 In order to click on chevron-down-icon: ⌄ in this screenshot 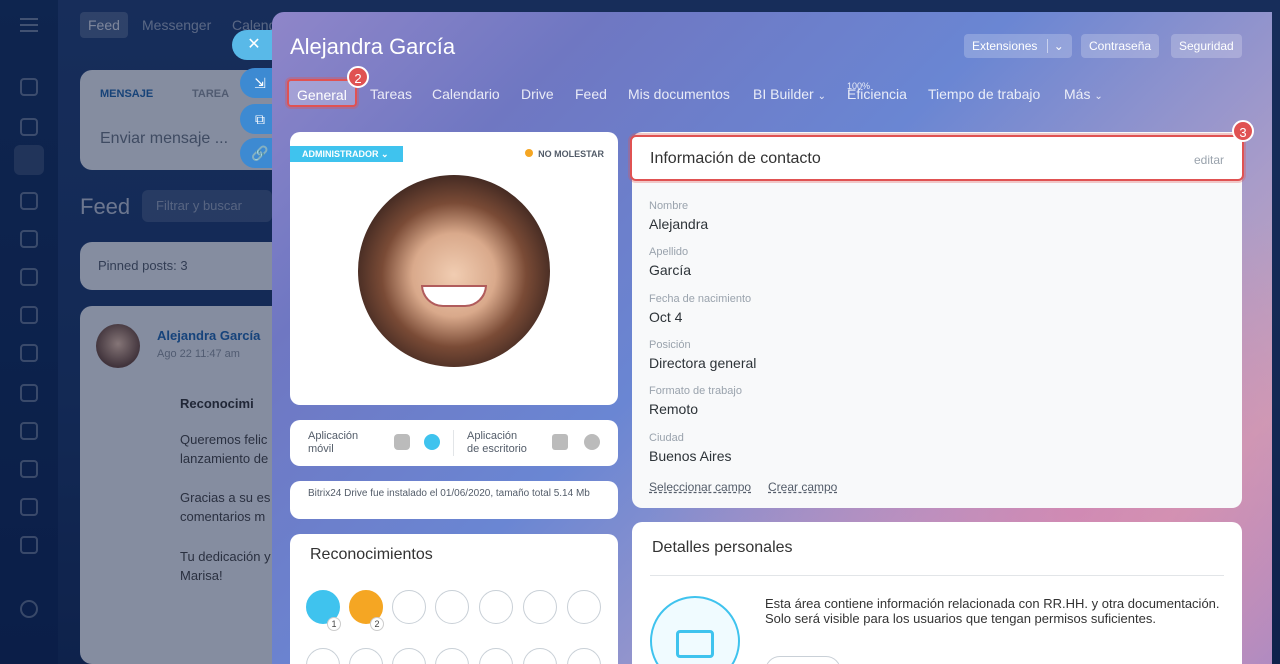, I will do `click(1055, 46)`.